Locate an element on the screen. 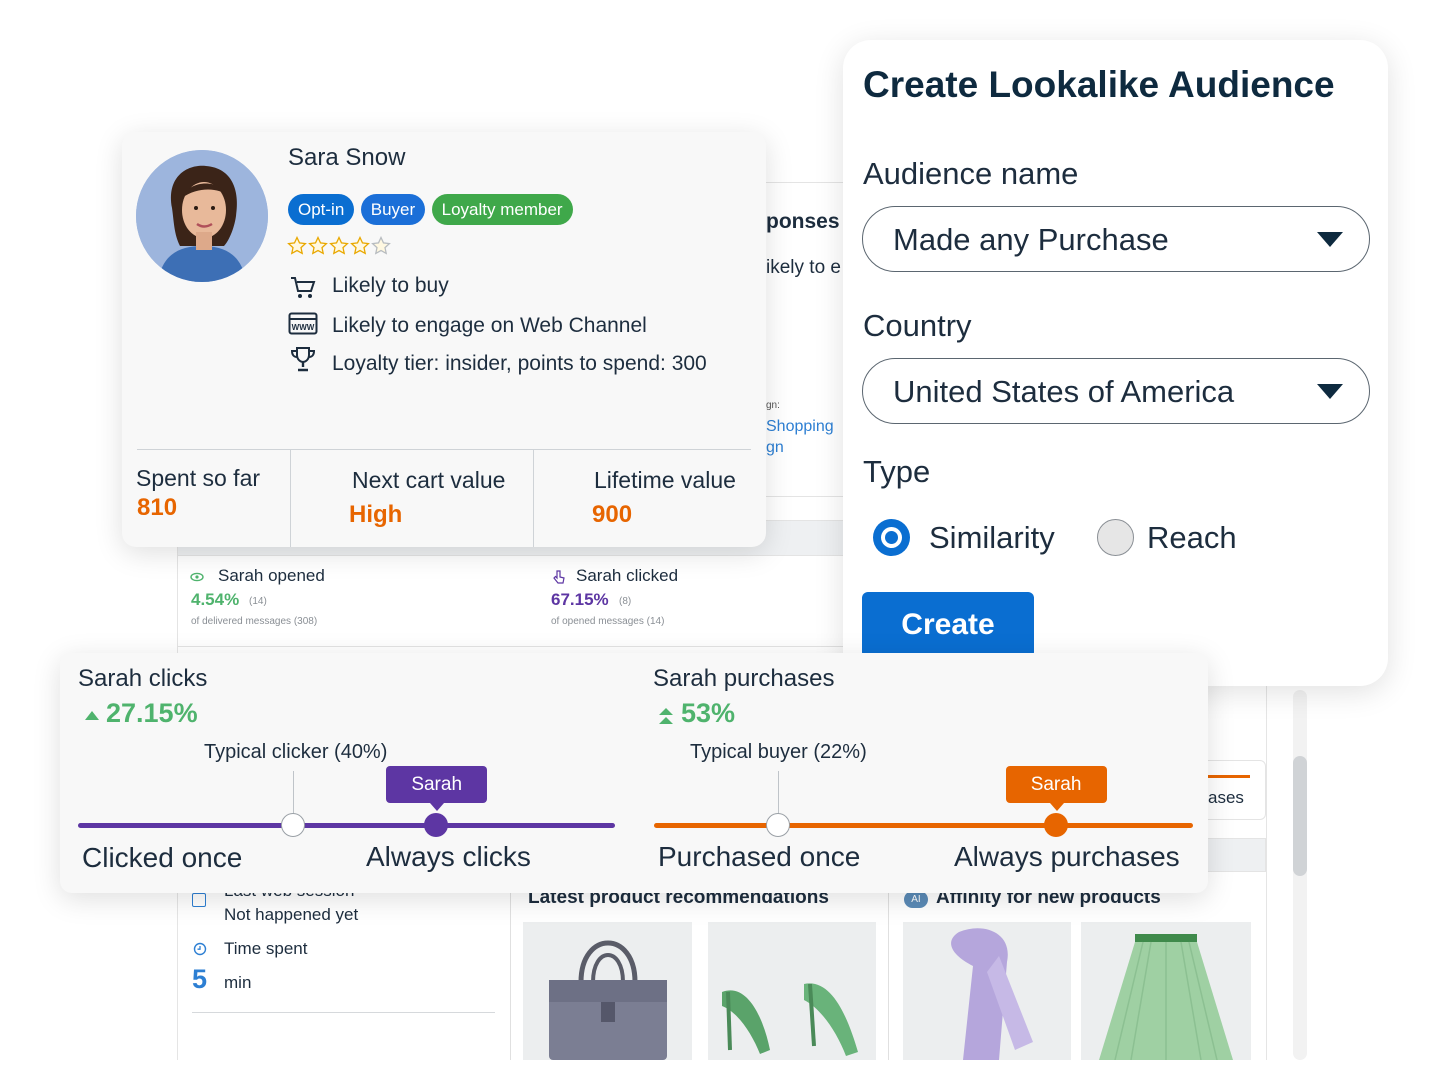 The image size is (1440, 1065). product-tile-skirt is located at coordinates (1166, 991).